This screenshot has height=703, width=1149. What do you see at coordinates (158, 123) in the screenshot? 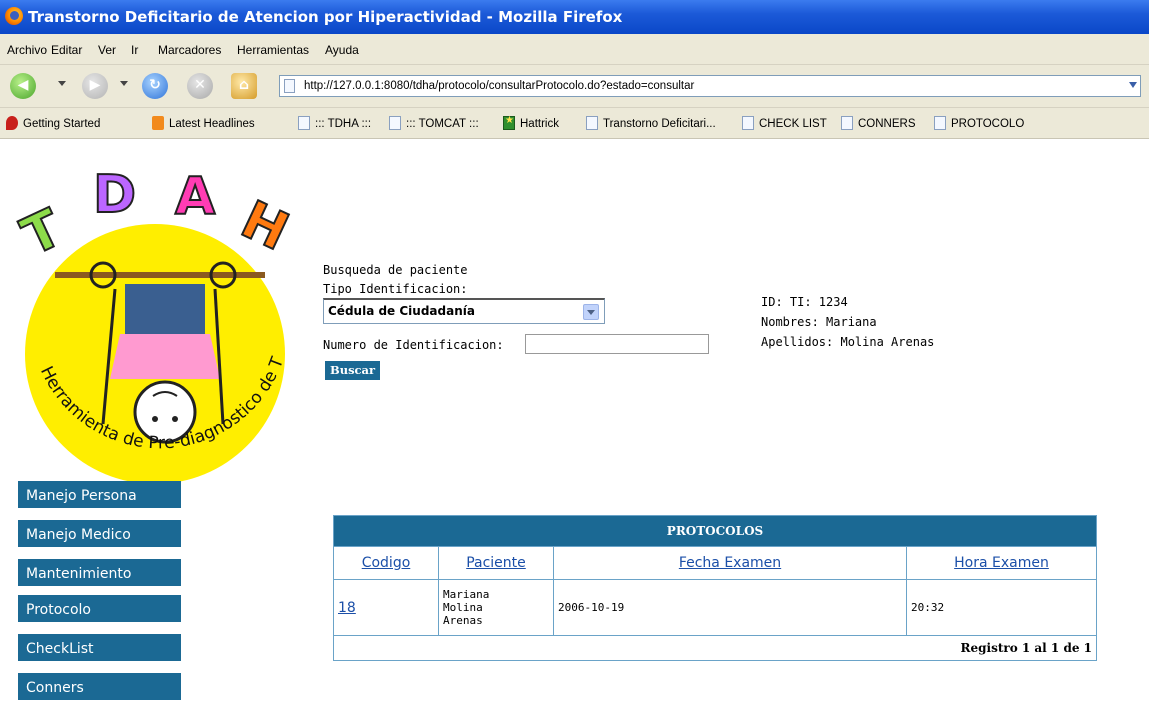
I see `rss-icon` at bounding box center [158, 123].